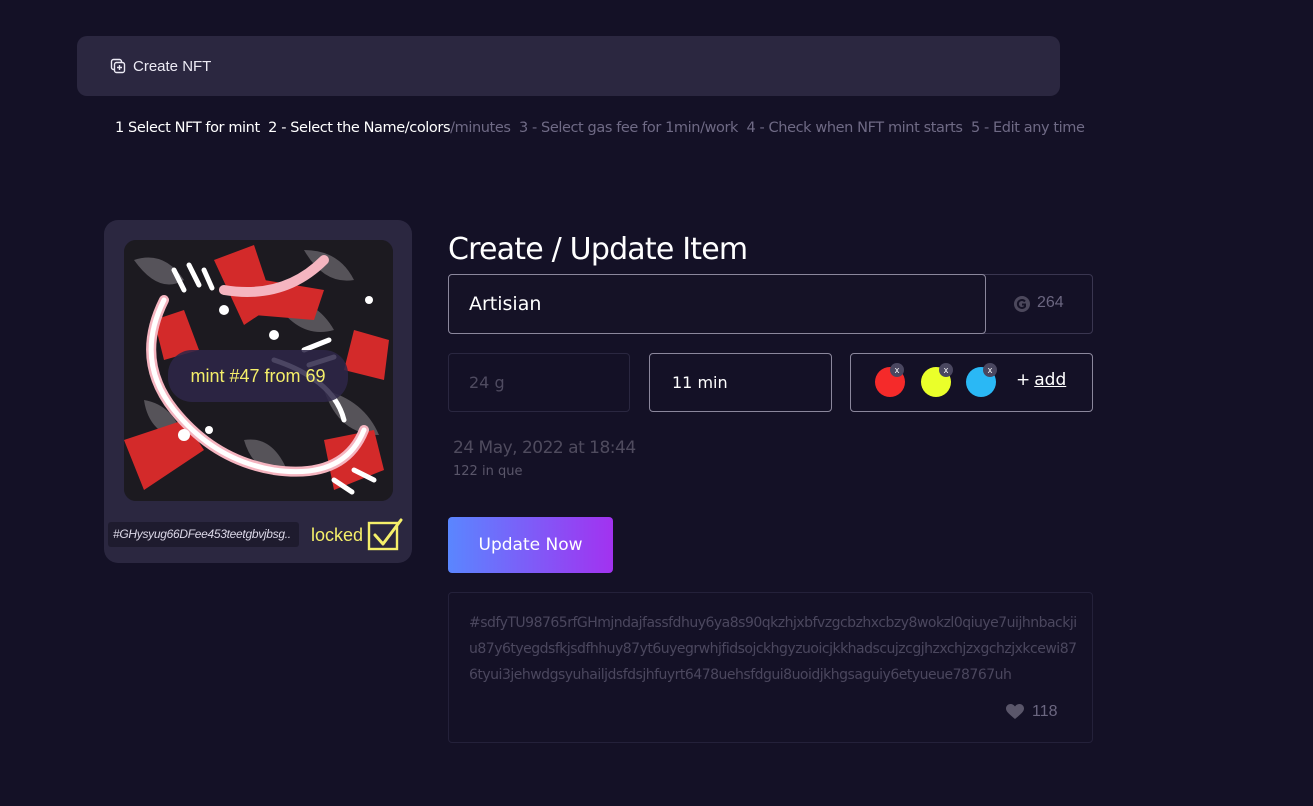 The image size is (1313, 806). What do you see at coordinates (502, 471) in the screenshot?
I see `queue-suffix: in que` at bounding box center [502, 471].